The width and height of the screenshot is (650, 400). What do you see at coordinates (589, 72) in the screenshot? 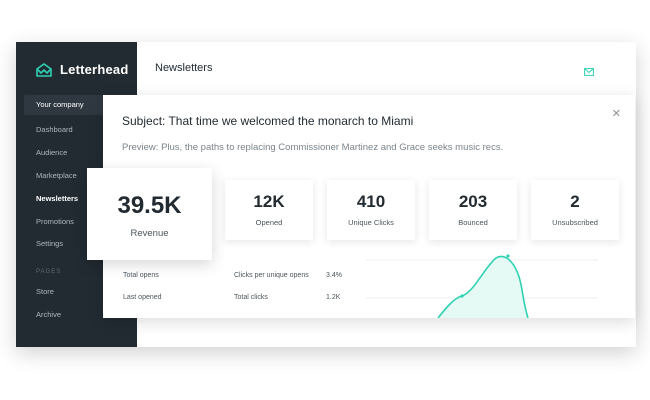
I see `envelope-icon` at bounding box center [589, 72].